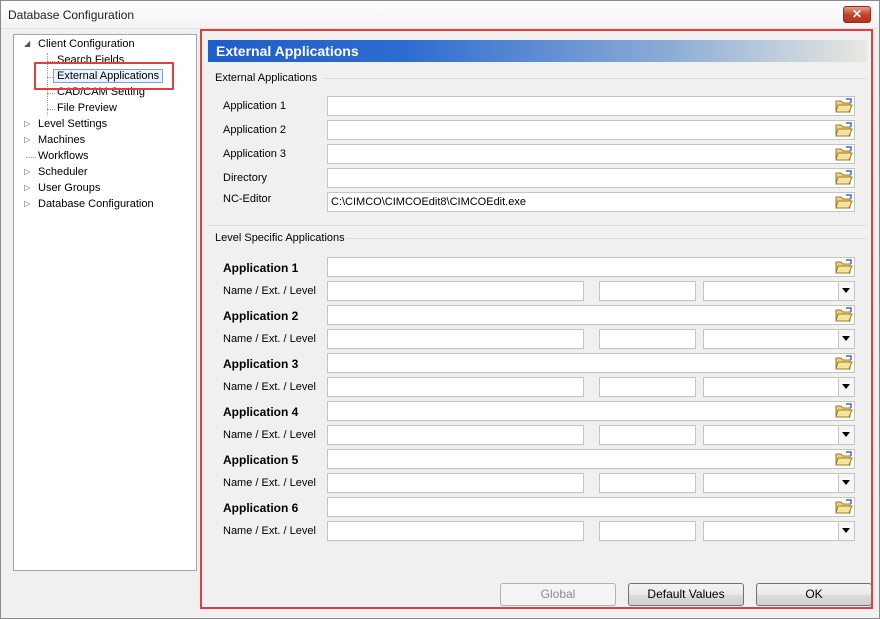 The image size is (880, 619). Describe the element at coordinates (73, 124) in the screenshot. I see `tree-item-label: Level Settings` at that location.